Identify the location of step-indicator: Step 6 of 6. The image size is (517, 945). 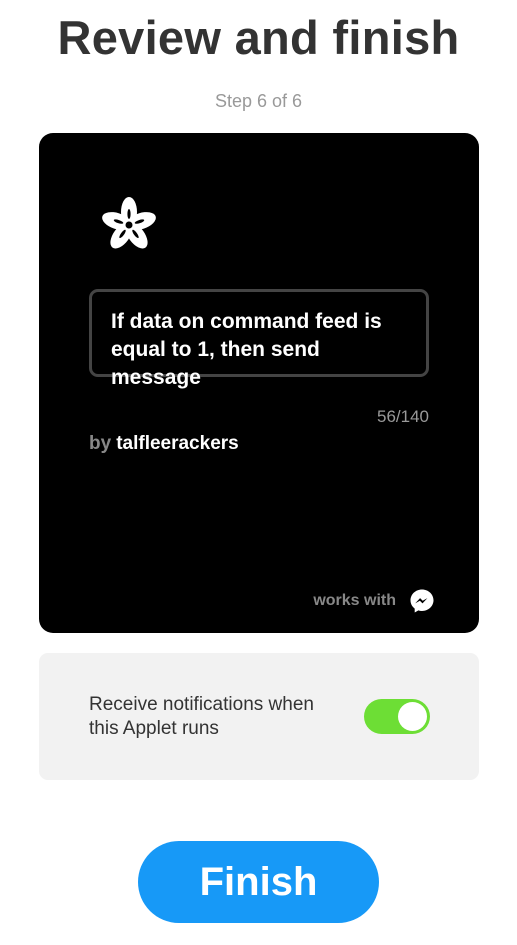
(258, 101).